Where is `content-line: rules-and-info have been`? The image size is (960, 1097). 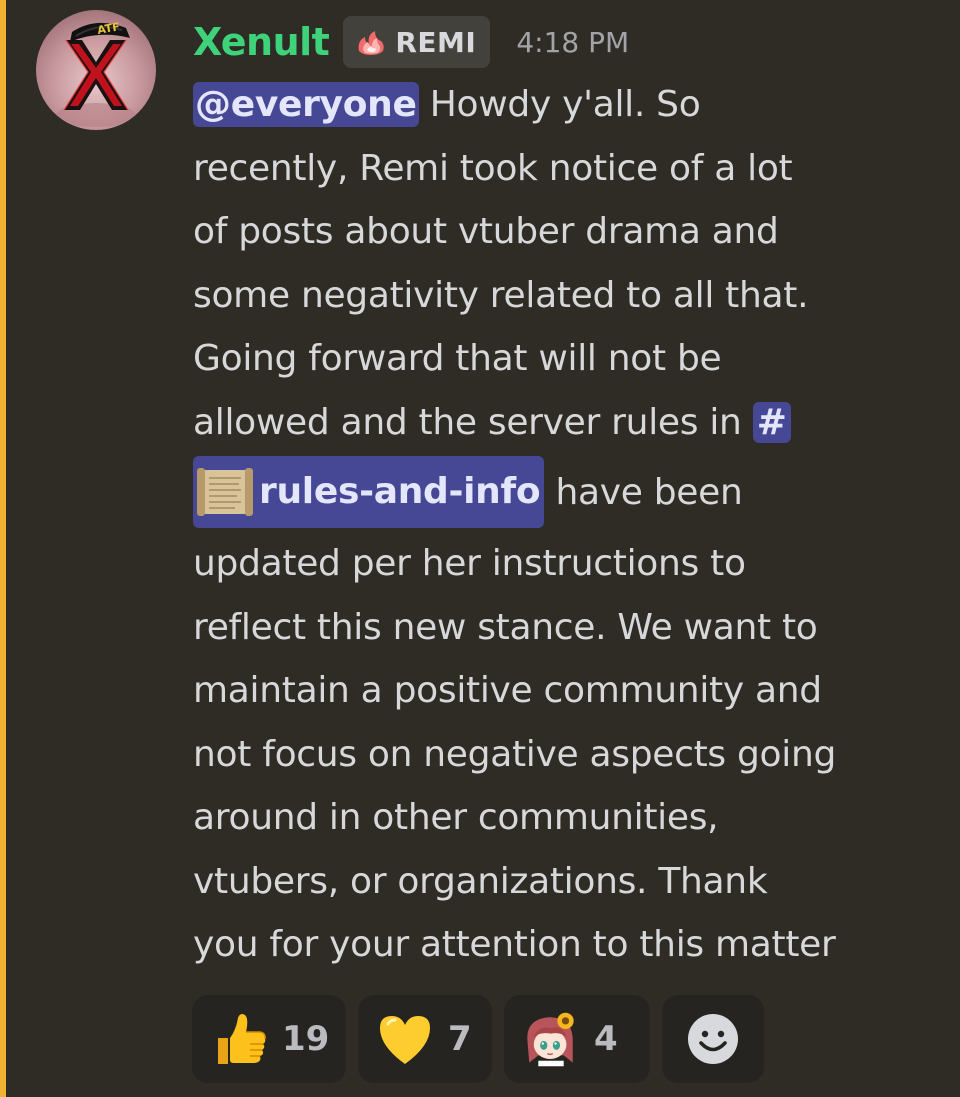
content-line: rules-and-info have been is located at coordinates (560, 493).